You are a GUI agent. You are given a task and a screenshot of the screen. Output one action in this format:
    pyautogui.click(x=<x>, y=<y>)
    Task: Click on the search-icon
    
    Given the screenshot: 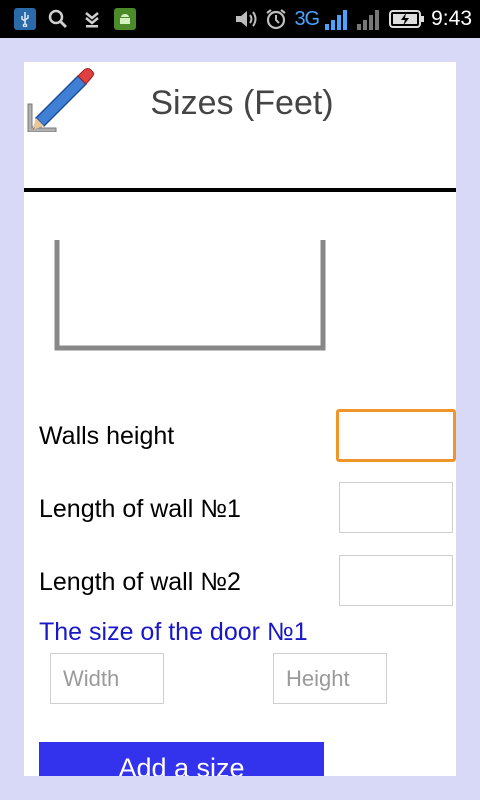 What is the action you would take?
    pyautogui.click(x=58, y=19)
    